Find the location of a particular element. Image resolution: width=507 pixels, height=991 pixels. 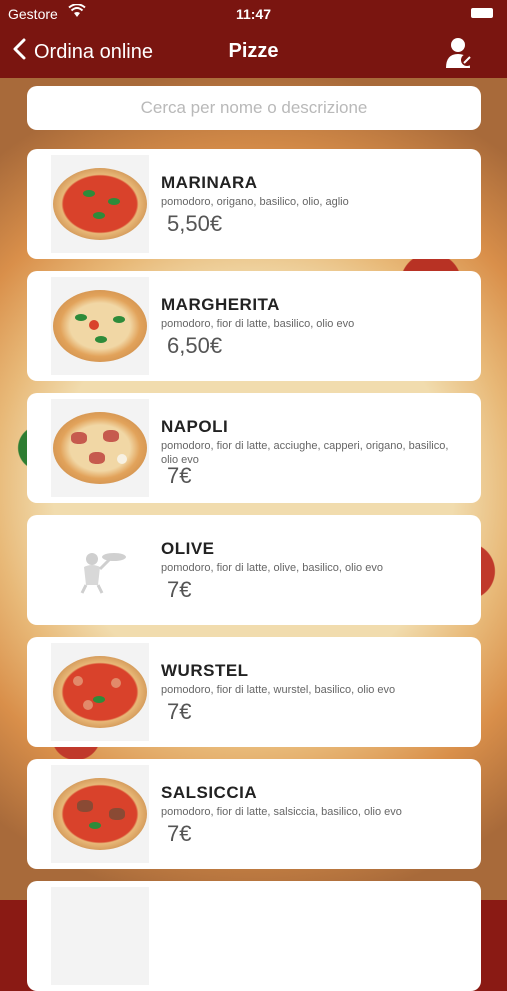

battery-icon is located at coordinates (482, 13).